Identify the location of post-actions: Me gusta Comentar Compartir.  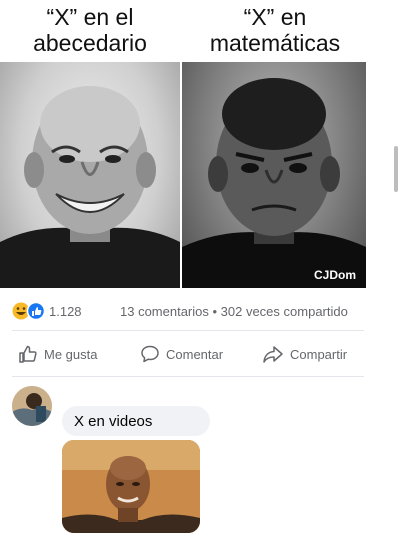
(188, 354).